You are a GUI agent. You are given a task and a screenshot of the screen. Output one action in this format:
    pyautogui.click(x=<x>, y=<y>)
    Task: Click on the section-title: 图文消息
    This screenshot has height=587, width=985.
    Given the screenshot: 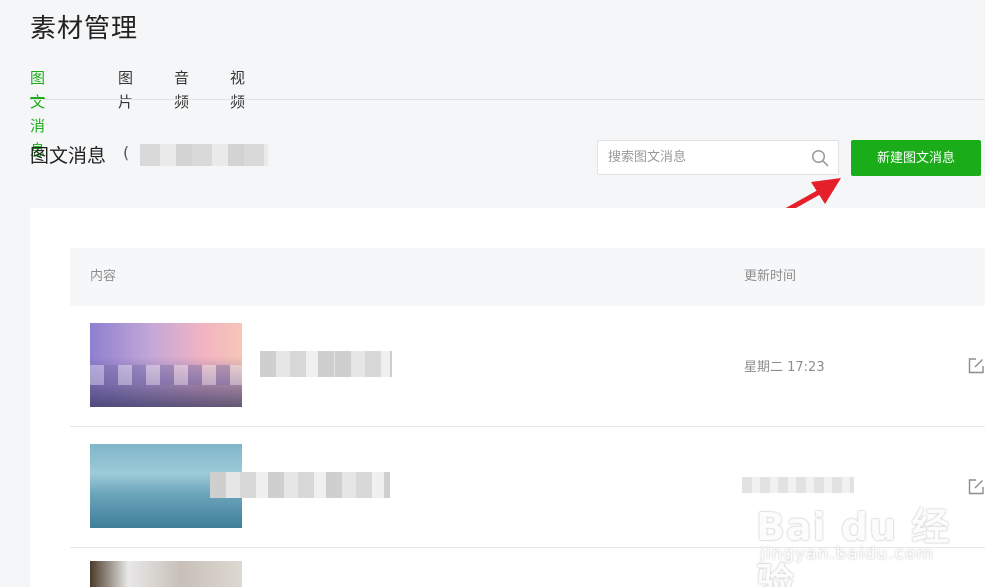 What is the action you would take?
    pyautogui.click(x=68, y=156)
    